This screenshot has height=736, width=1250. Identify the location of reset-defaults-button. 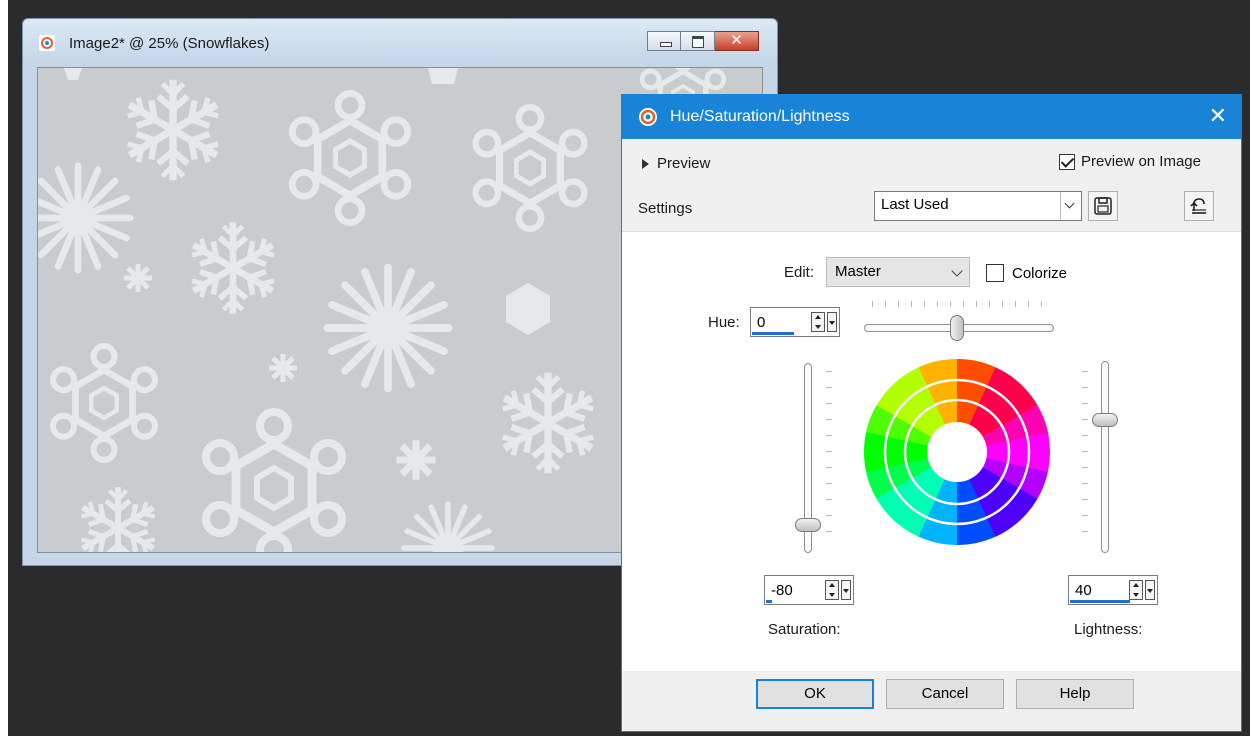
(1199, 206).